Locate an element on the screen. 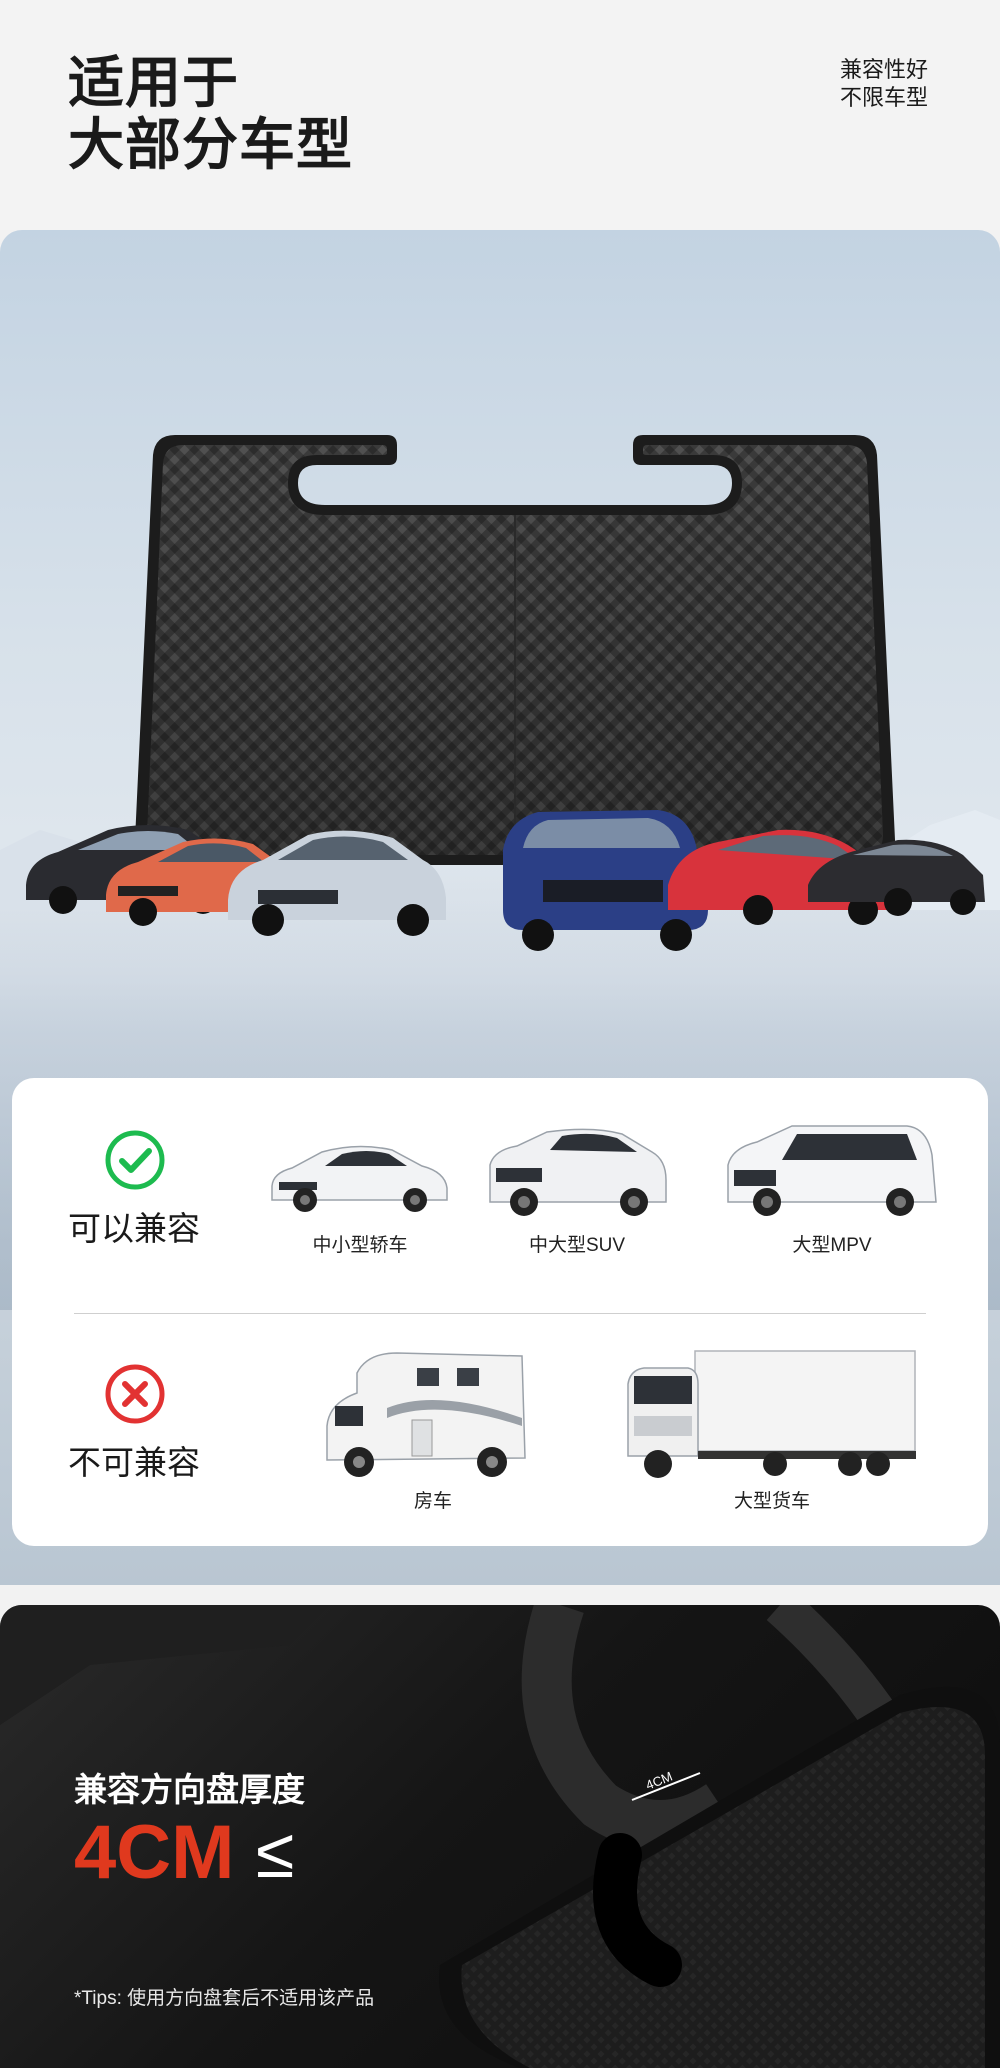 The height and width of the screenshot is (2068, 1000). truck-image is located at coordinates (771, 1414).